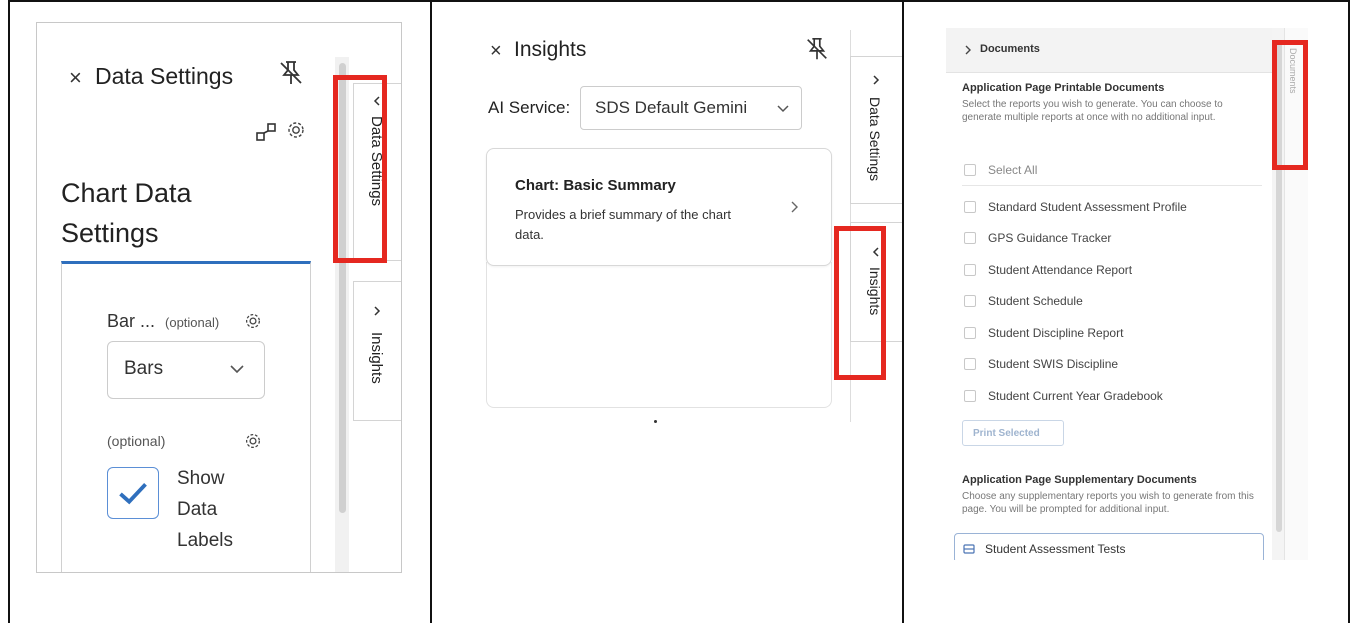 Image resolution: width=1356 pixels, height=623 pixels. What do you see at coordinates (970, 170) in the screenshot?
I see `select-all-checkbox` at bounding box center [970, 170].